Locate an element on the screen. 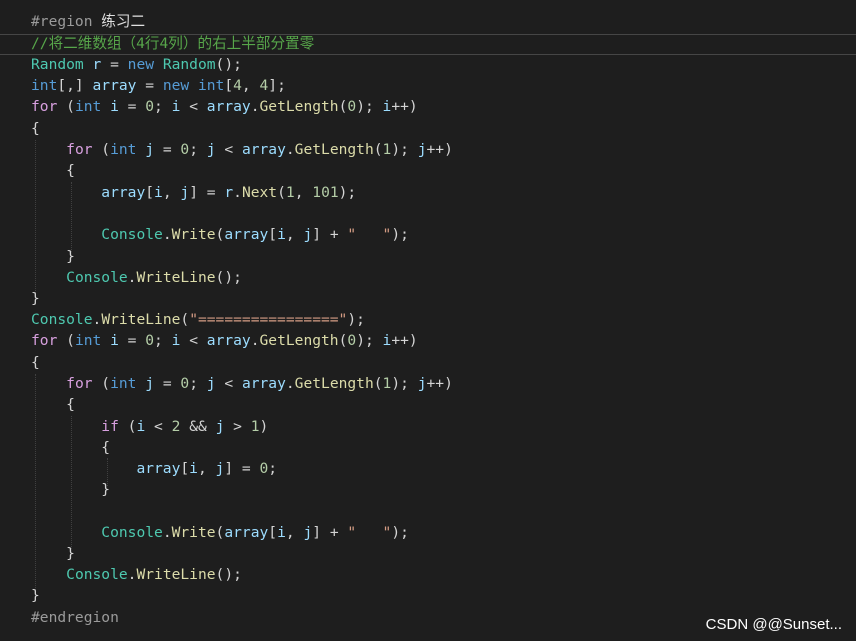 This screenshot has height=641, width=856. code-token: && is located at coordinates (198, 426).